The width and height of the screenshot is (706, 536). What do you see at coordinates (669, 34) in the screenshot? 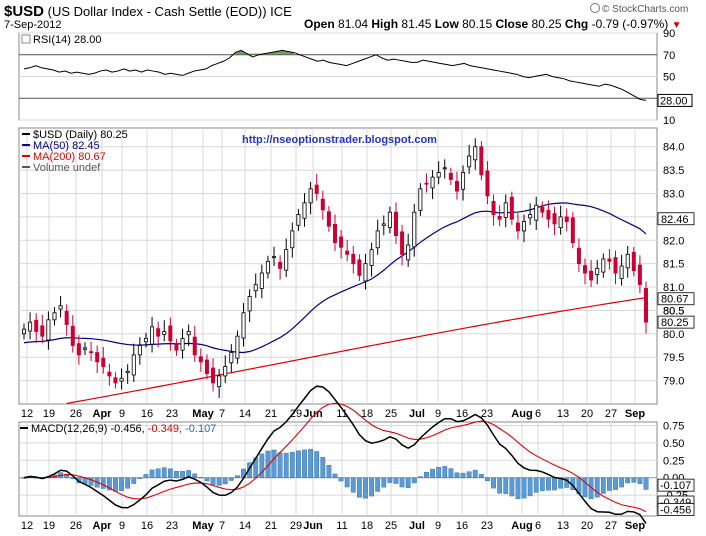
I see `rsi-ytick-label: 90` at bounding box center [669, 34].